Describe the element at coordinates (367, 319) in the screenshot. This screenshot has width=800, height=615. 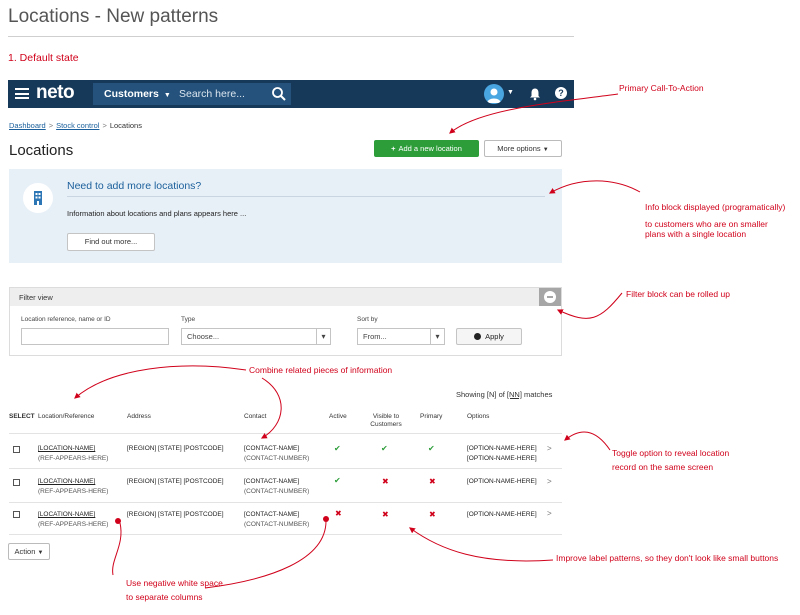
I see `sort-filter-label: Sort by` at that location.